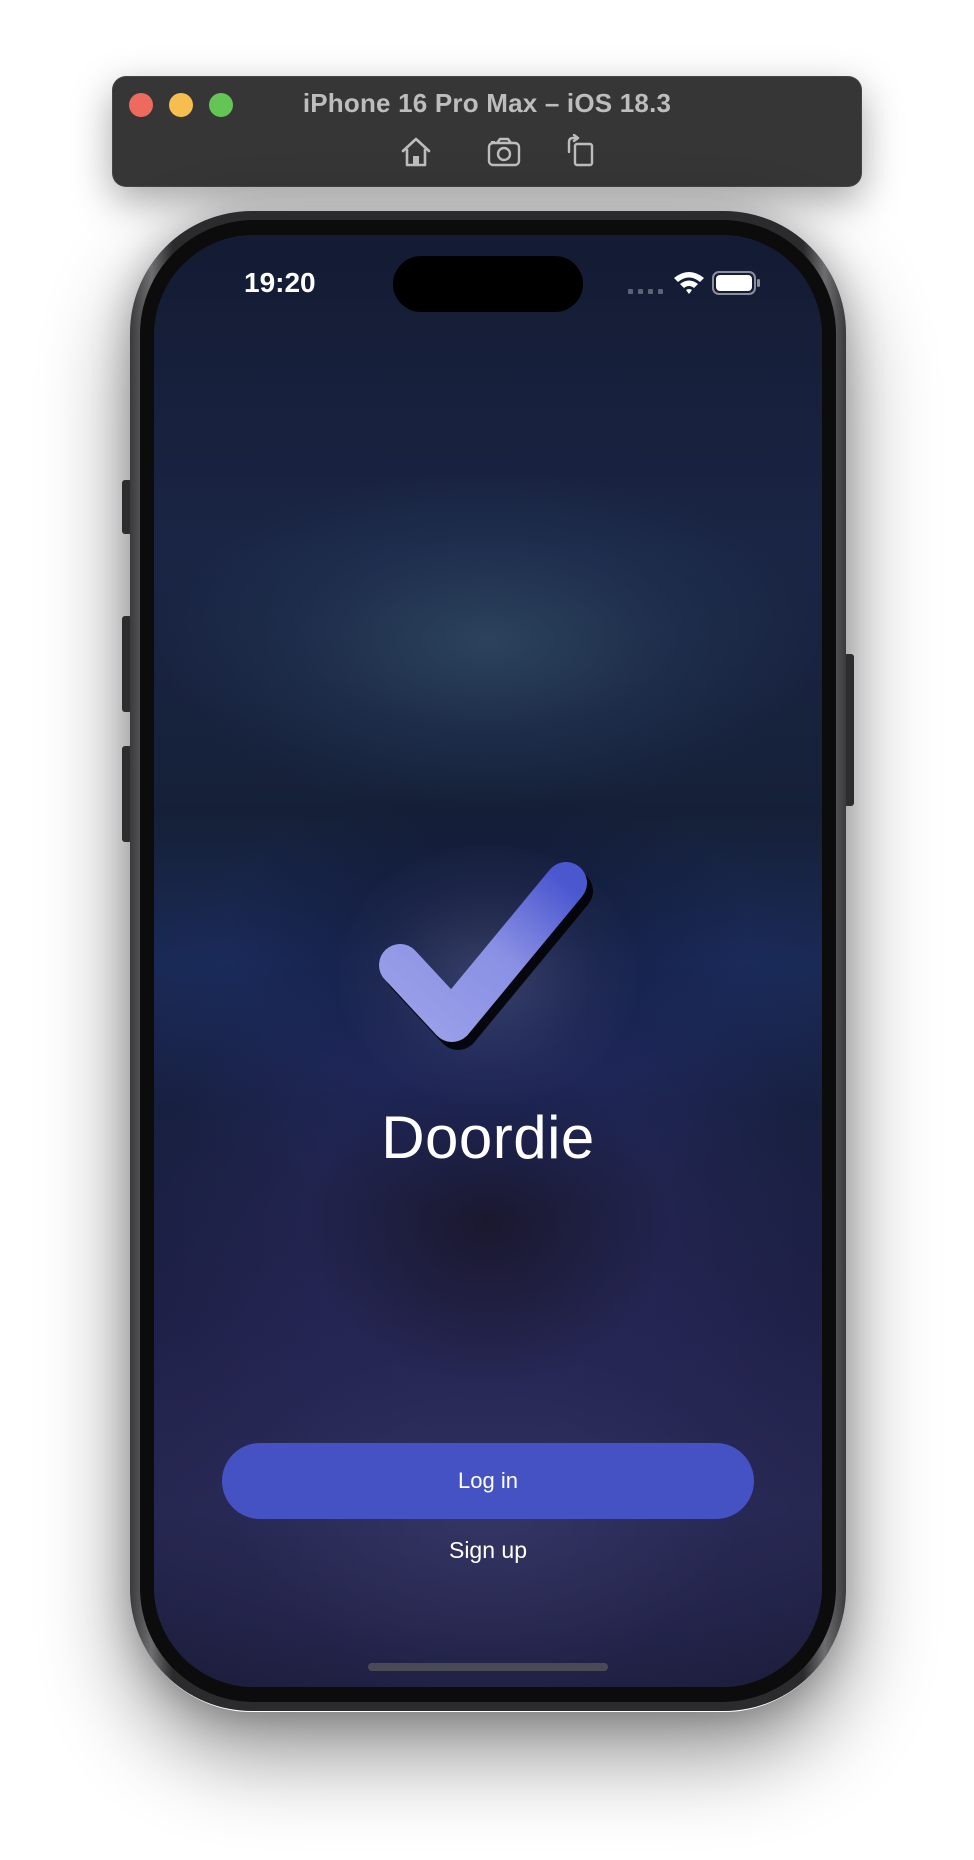 The width and height of the screenshot is (974, 1860). I want to click on camera-icon, so click(504, 152).